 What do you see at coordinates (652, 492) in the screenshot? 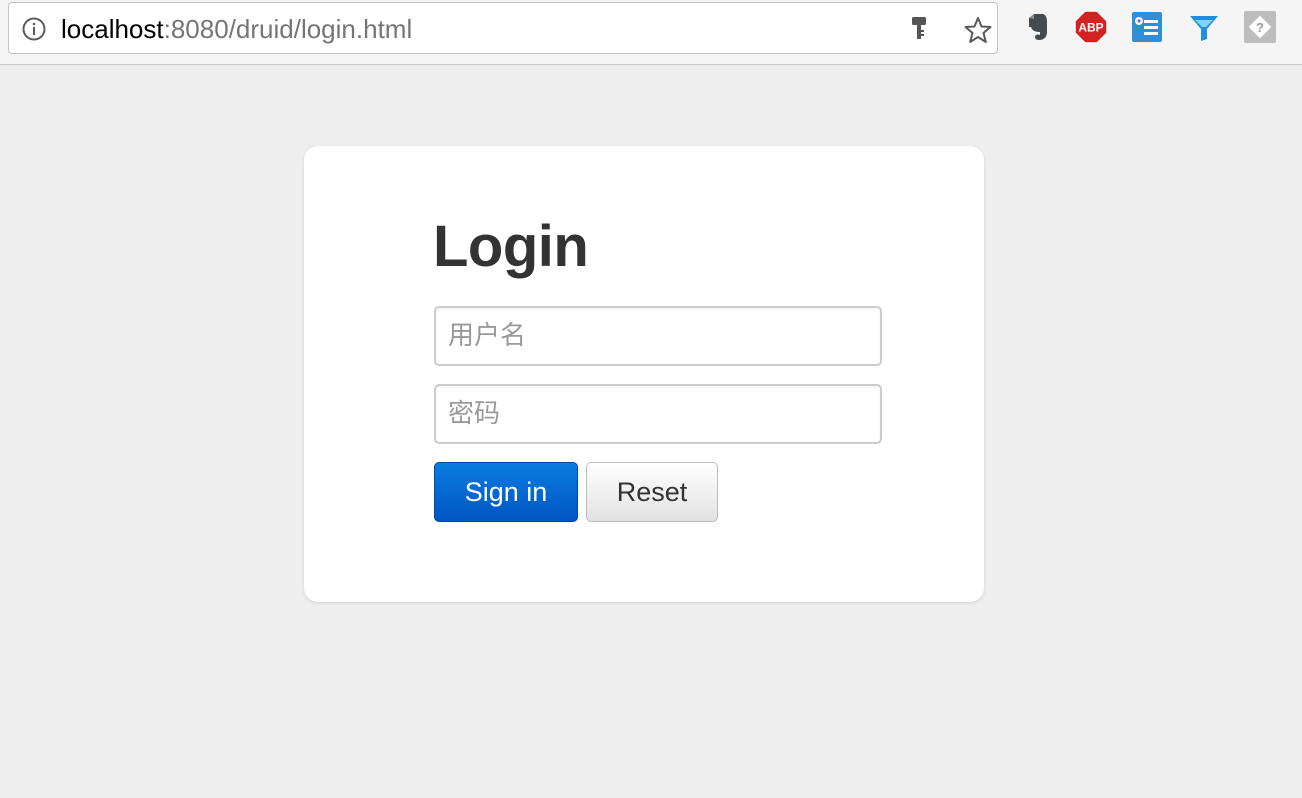
I see `reset-button: Reset` at bounding box center [652, 492].